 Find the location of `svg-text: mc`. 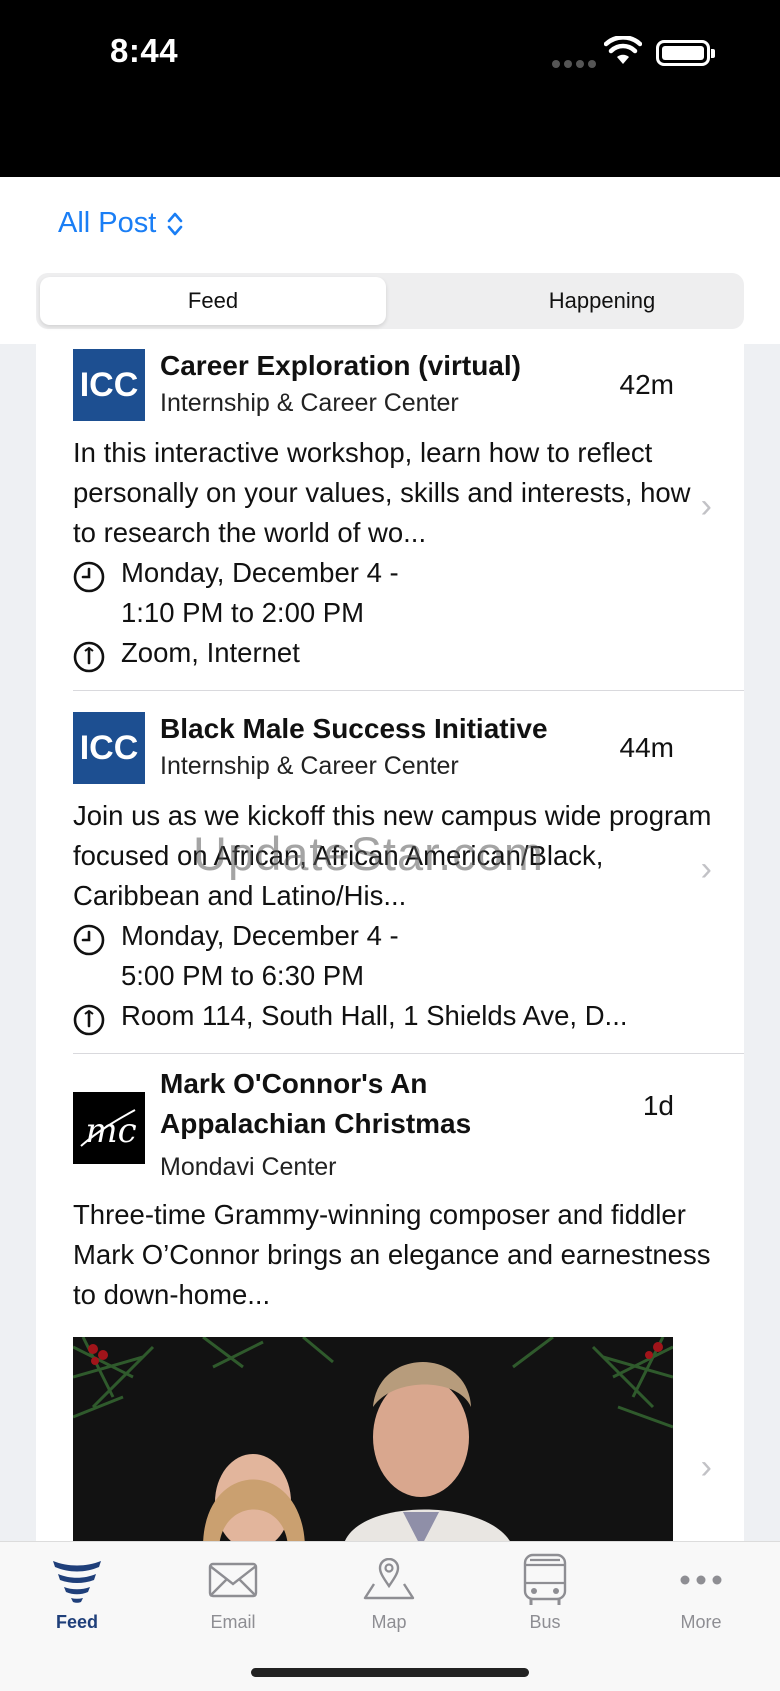

svg-text: mc is located at coordinates (110, 1131).